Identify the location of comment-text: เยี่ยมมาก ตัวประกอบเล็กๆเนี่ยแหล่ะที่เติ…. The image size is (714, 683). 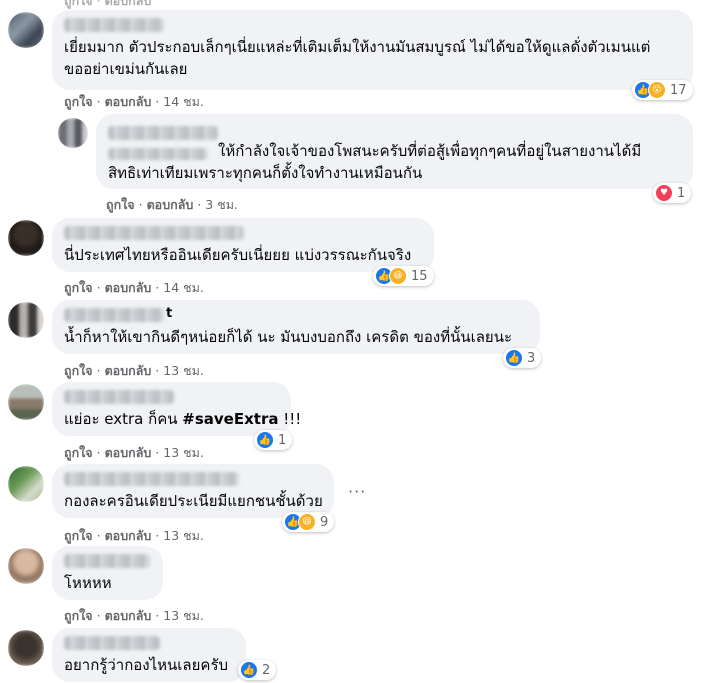
(357, 47).